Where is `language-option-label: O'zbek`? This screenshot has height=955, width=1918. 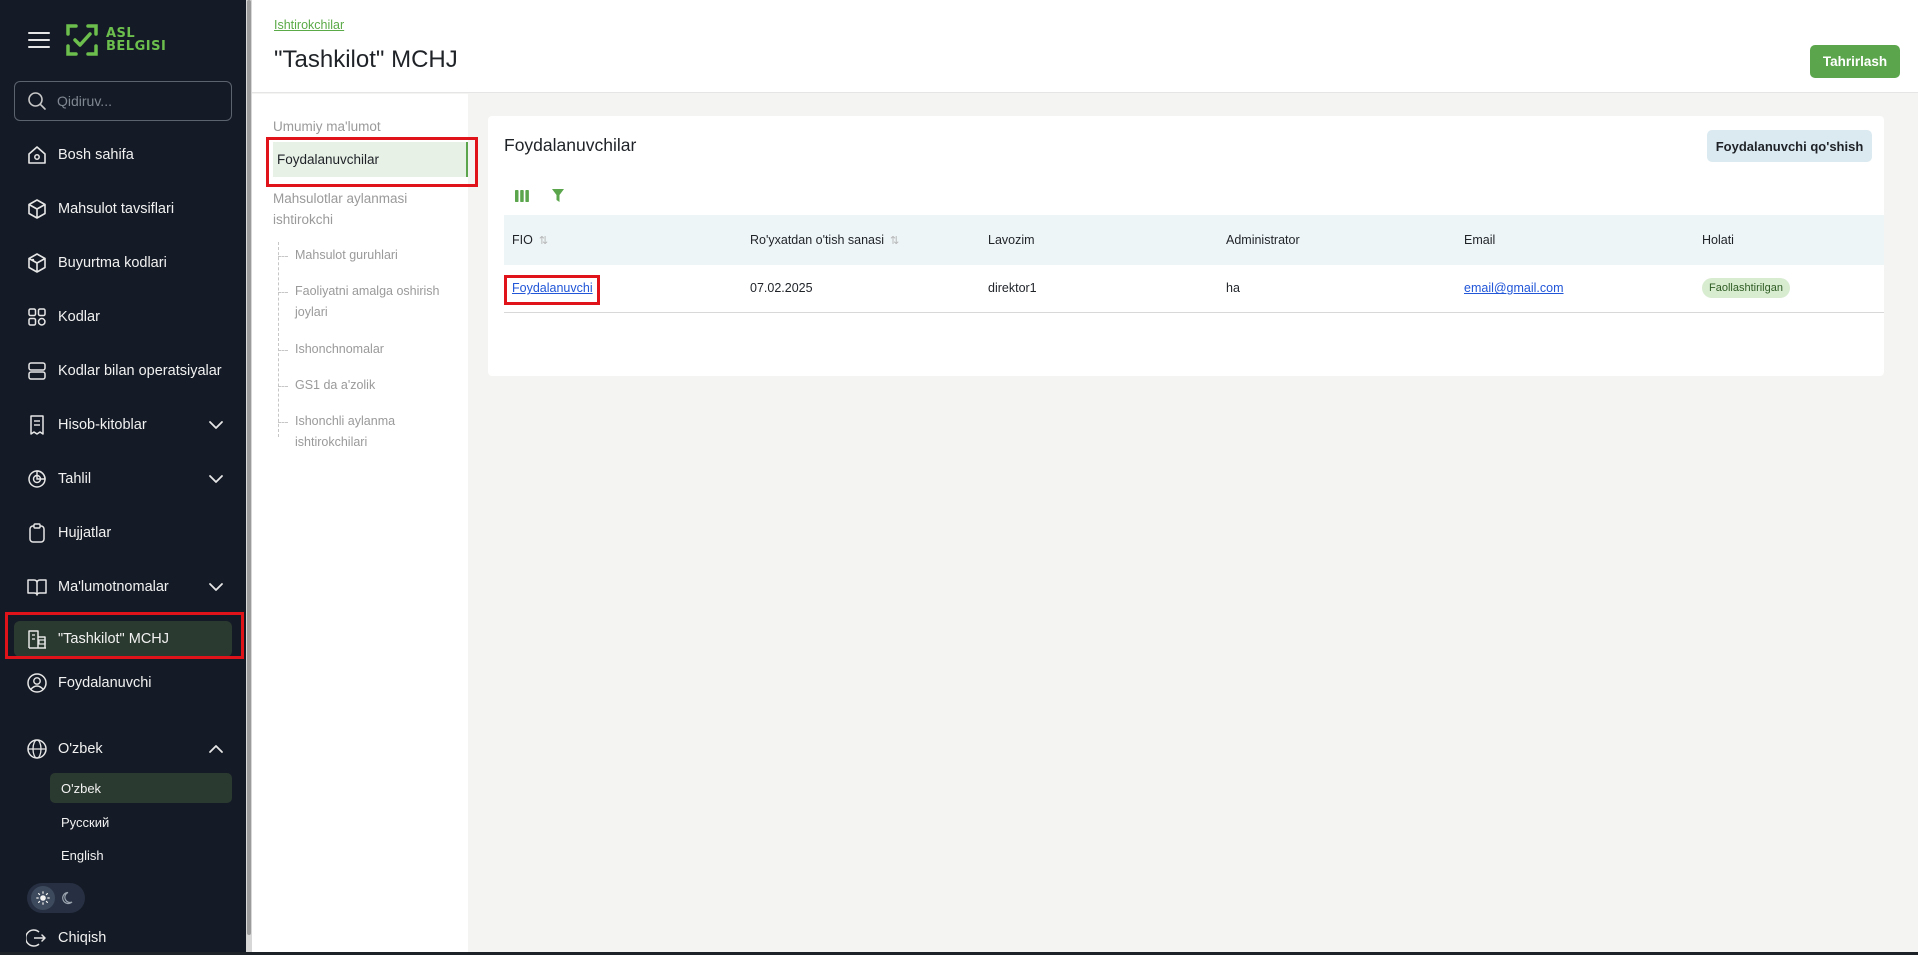 language-option-label: O'zbek is located at coordinates (81, 788).